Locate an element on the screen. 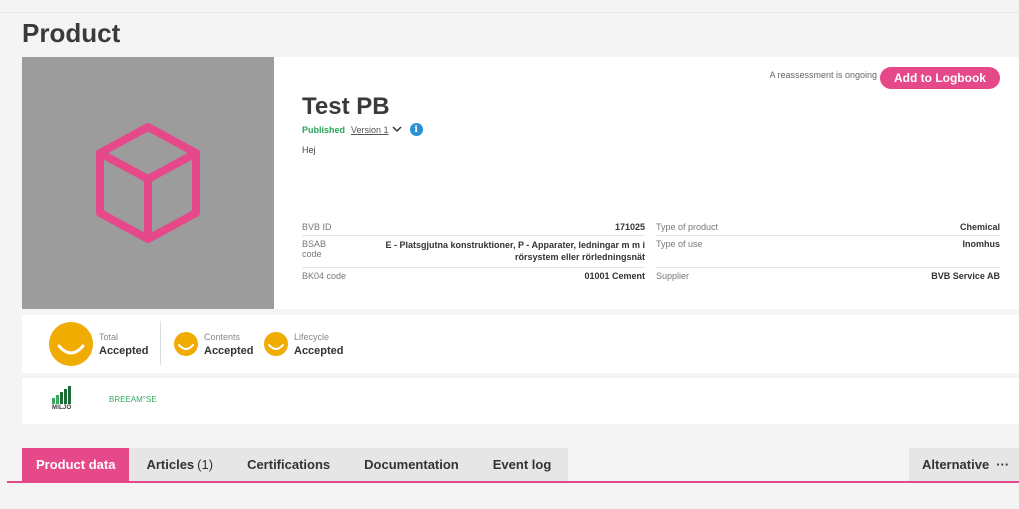 This screenshot has height=509, width=1019. version-selector: Version 1 is located at coordinates (370, 130).